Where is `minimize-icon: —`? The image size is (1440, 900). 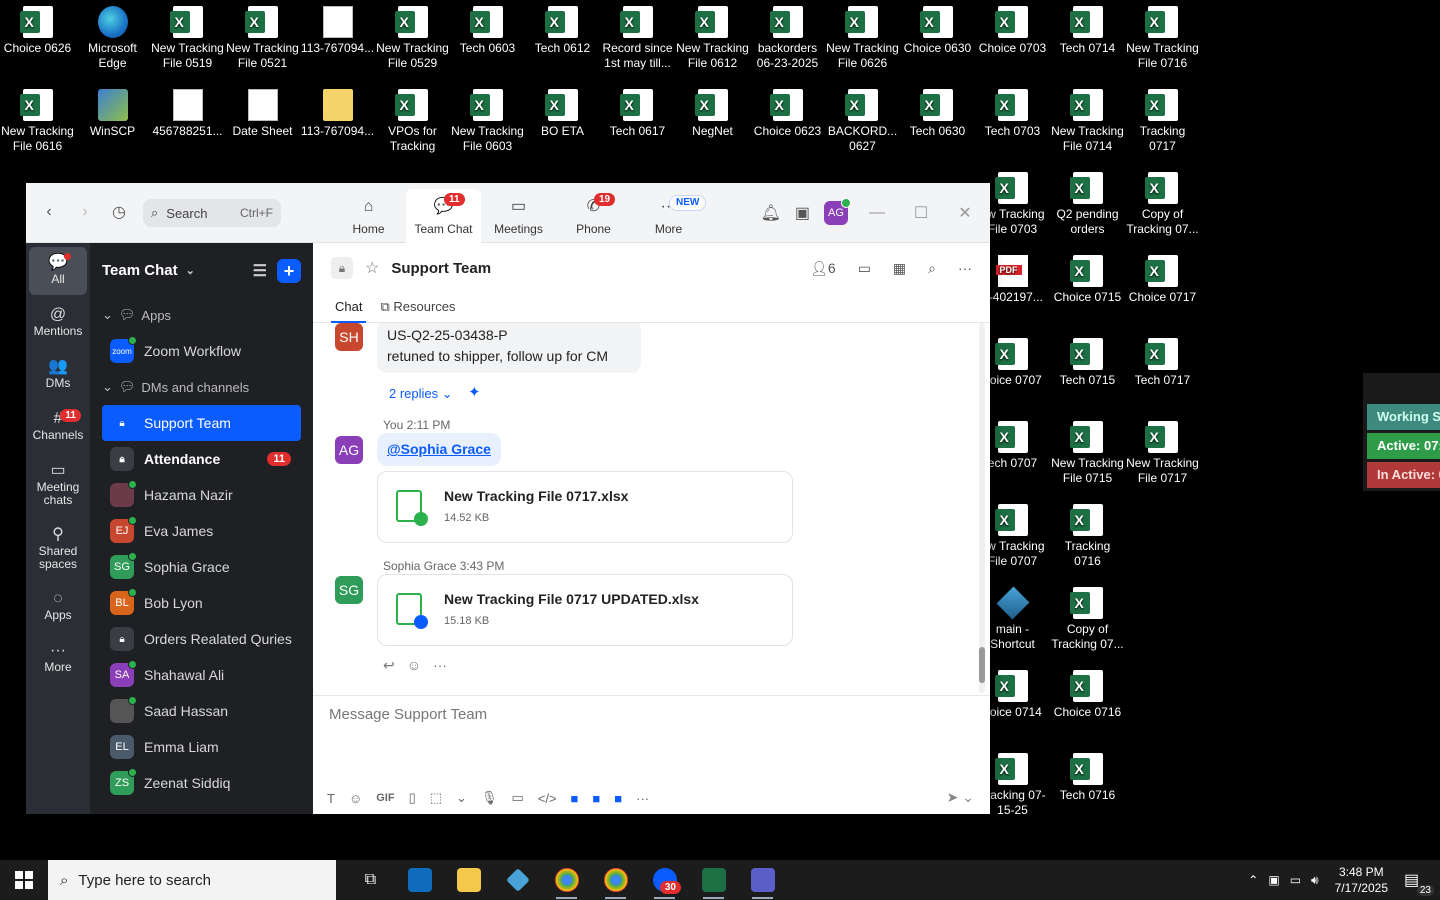
minimize-icon: — is located at coordinates (877, 213).